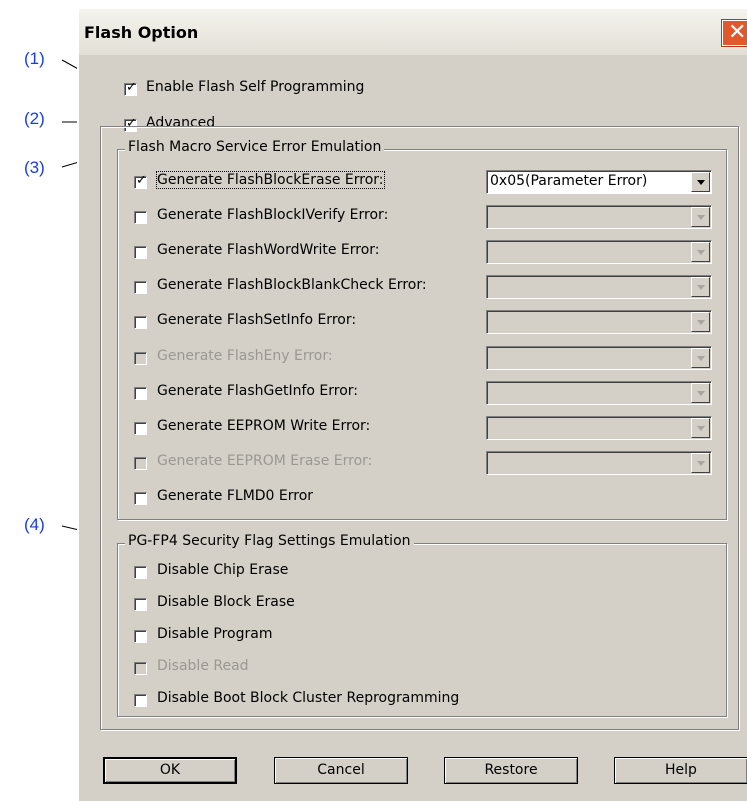  I want to click on fms-row-checkbox: ✓, so click(140, 181).